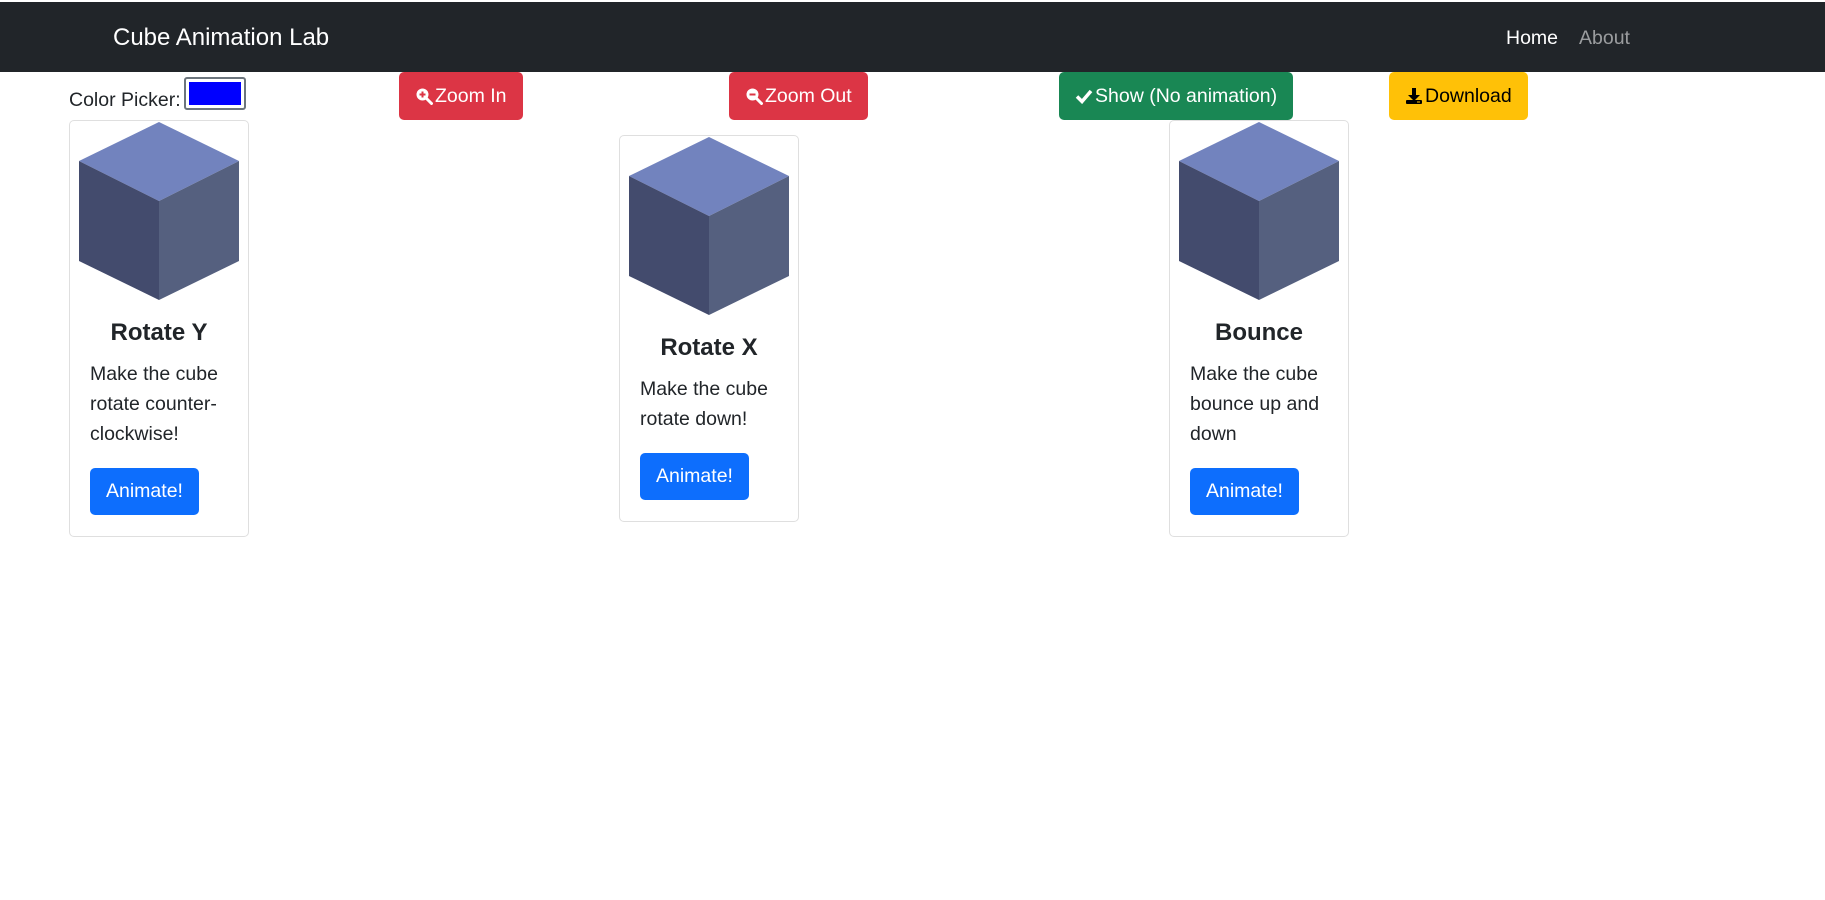 This screenshot has height=900, width=1825. What do you see at coordinates (221, 37) in the screenshot?
I see `brand-title: Cube Animation Lab` at bounding box center [221, 37].